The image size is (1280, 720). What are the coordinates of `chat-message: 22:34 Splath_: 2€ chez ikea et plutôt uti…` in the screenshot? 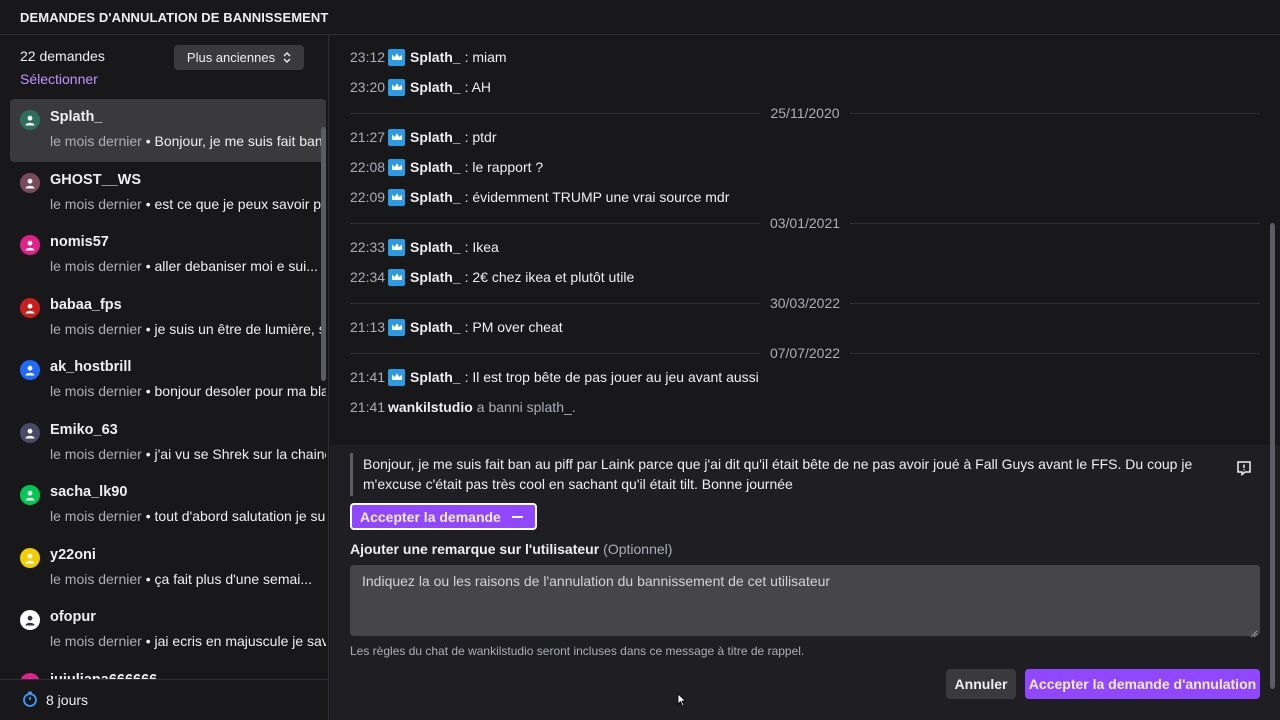 It's located at (492, 277).